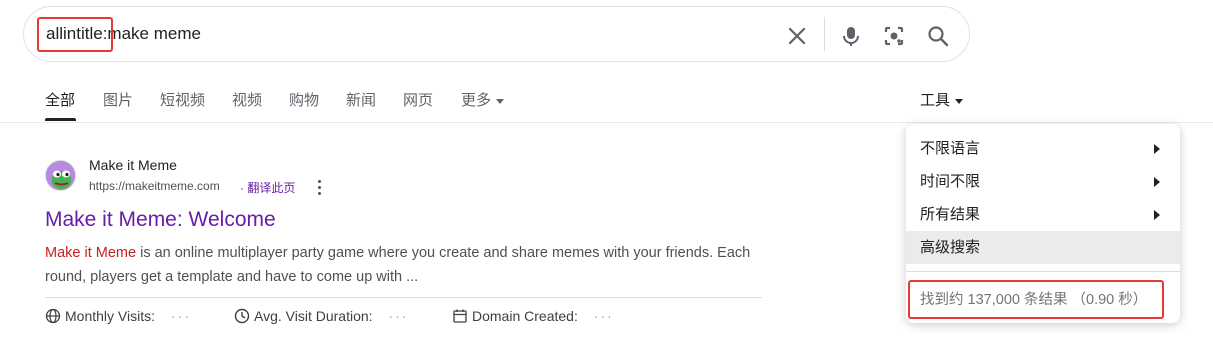  I want to click on close-icon, so click(797, 36).